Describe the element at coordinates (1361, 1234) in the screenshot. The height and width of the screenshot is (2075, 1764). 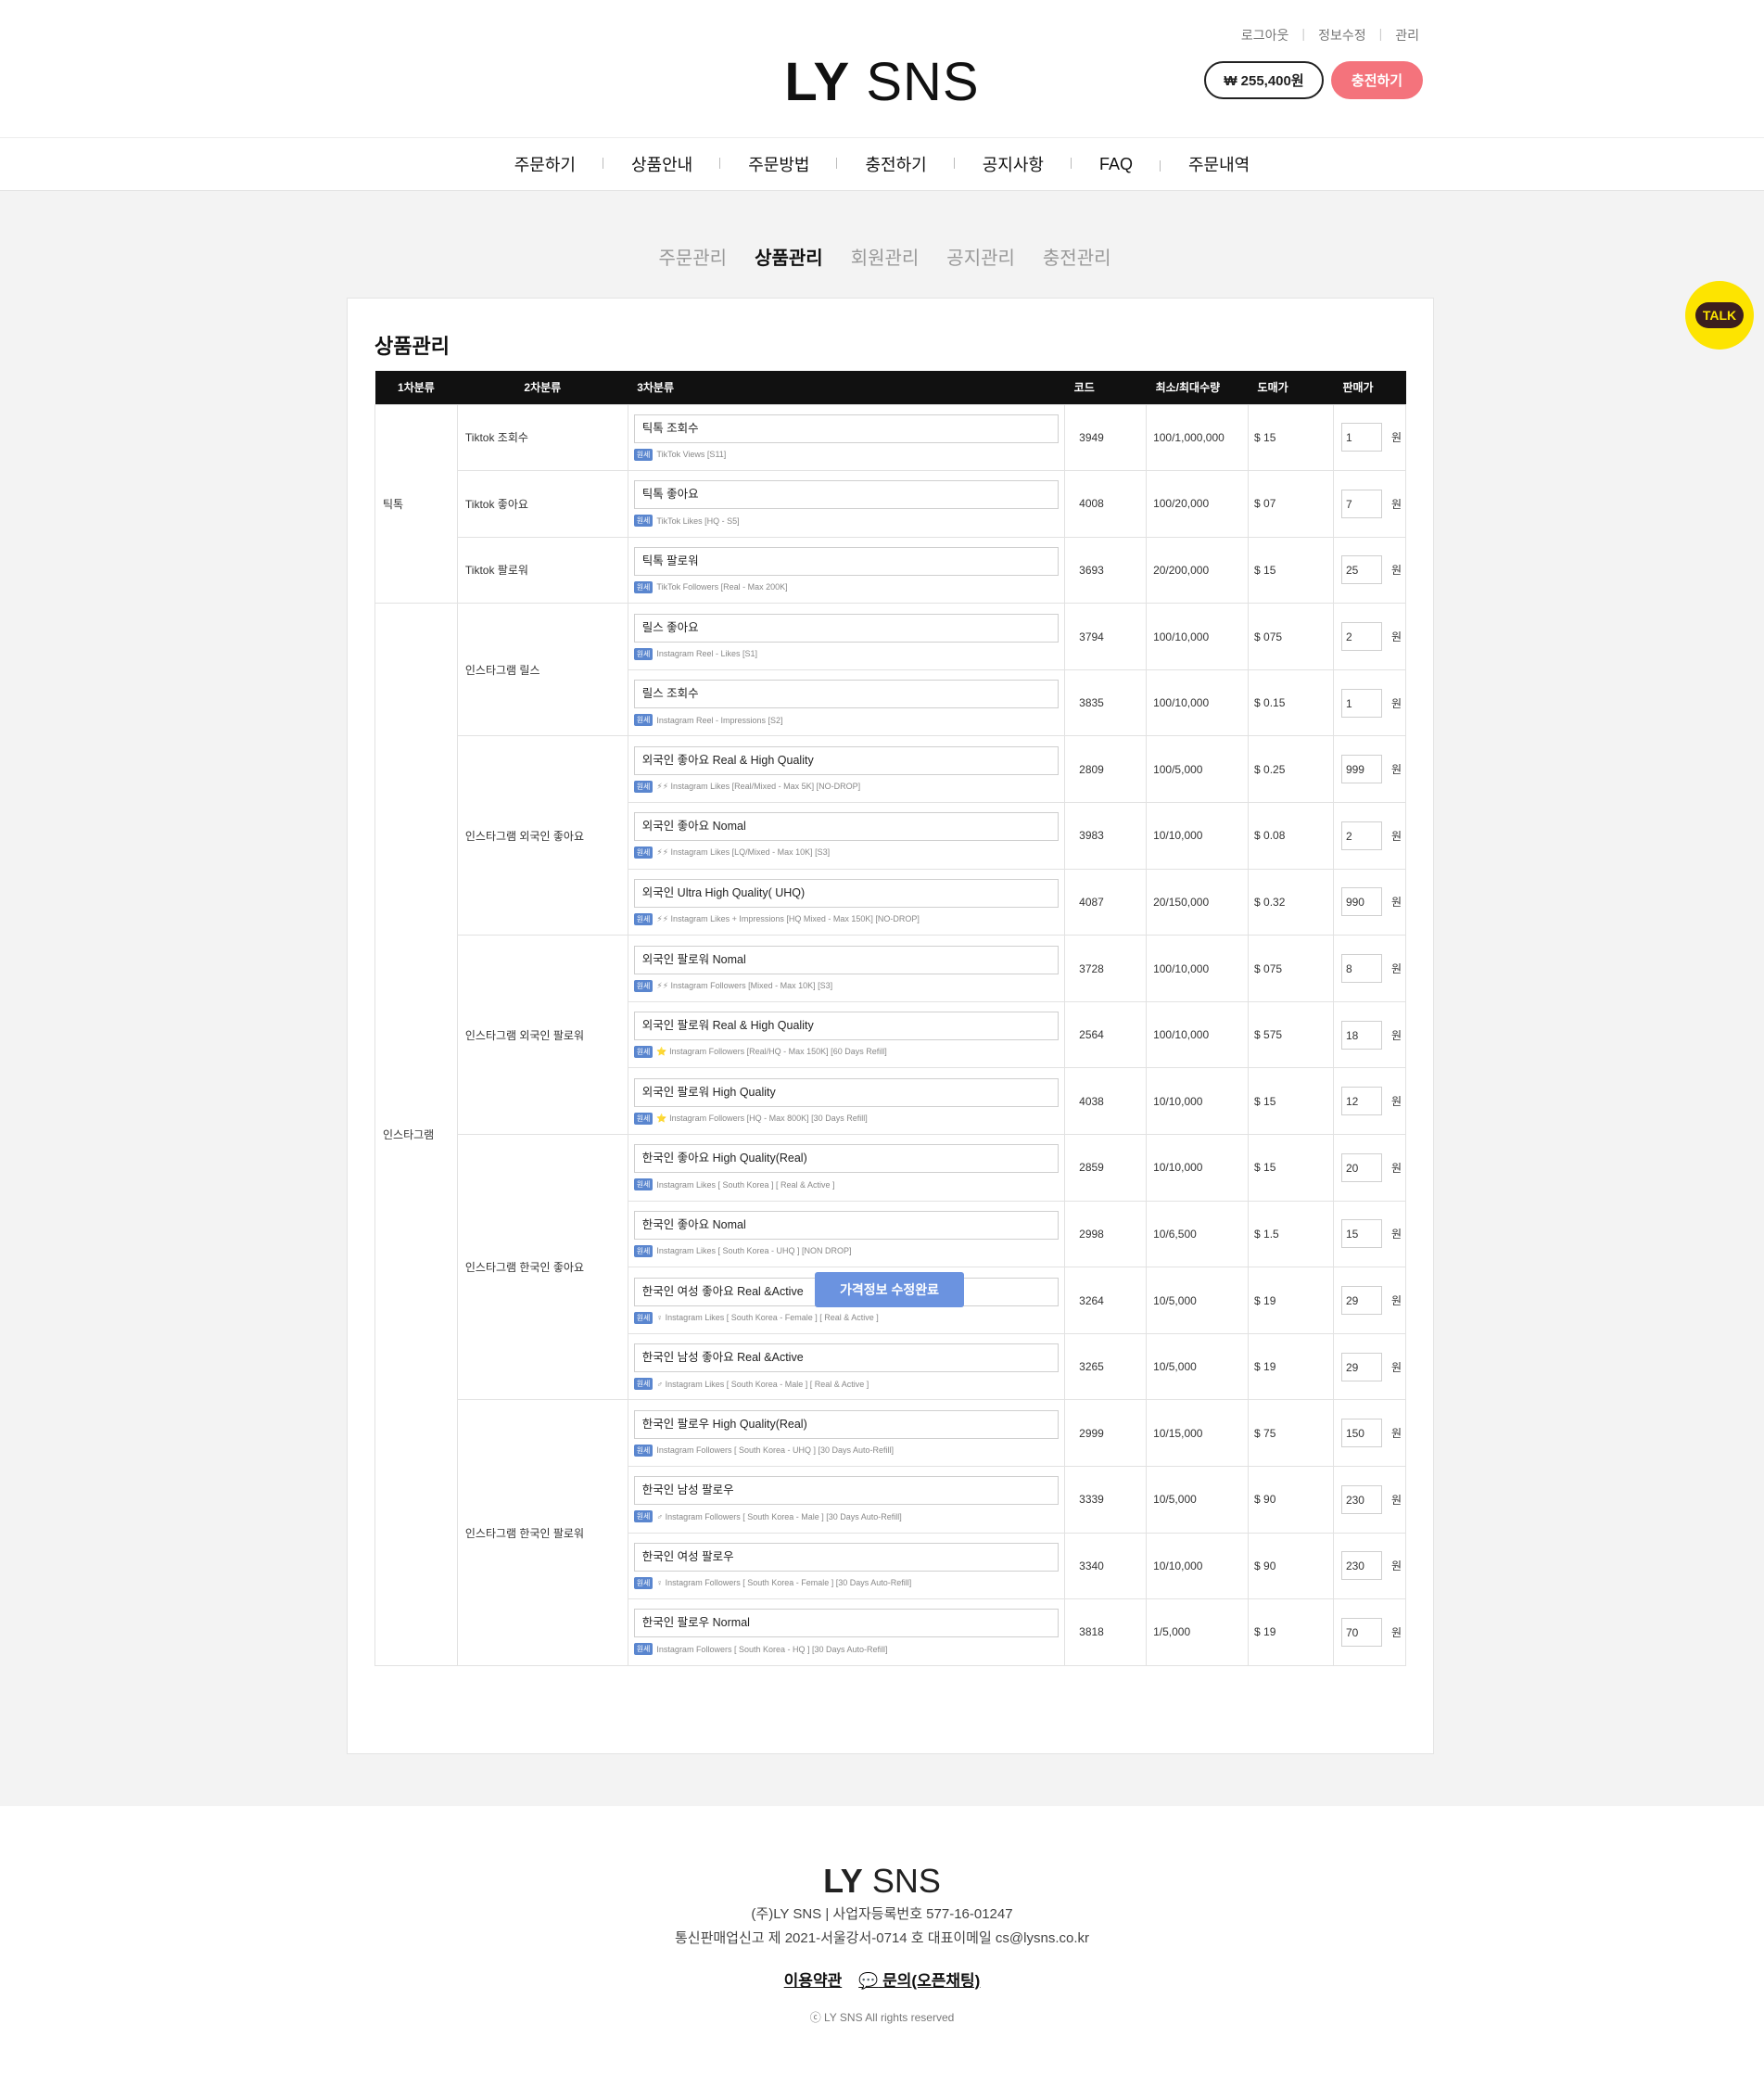
I see `price-input: 15` at that location.